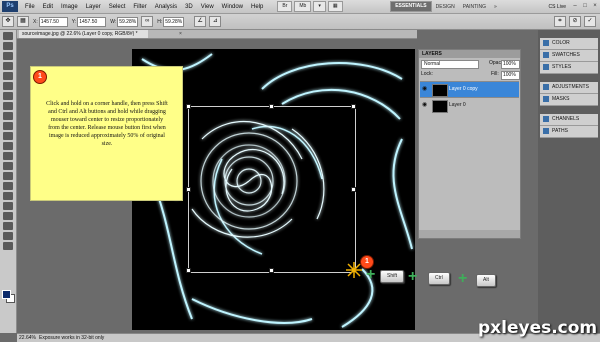 The width and height of the screenshot is (600, 342). What do you see at coordinates (8, 76) in the screenshot?
I see `crop-tool-icon` at bounding box center [8, 76].